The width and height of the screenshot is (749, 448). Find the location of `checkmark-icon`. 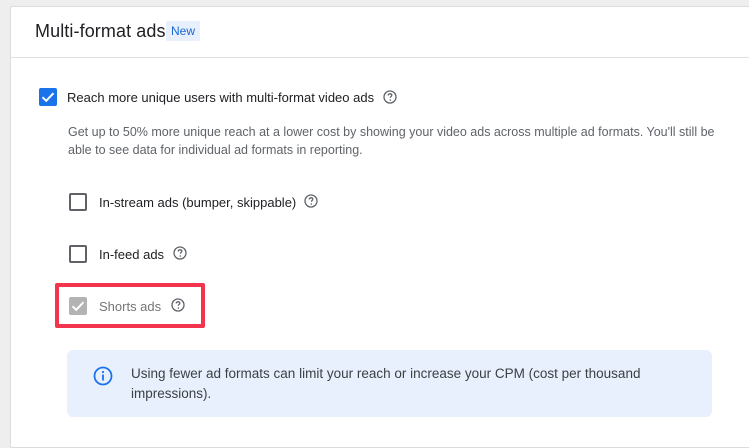

checkmark-icon is located at coordinates (48, 97).